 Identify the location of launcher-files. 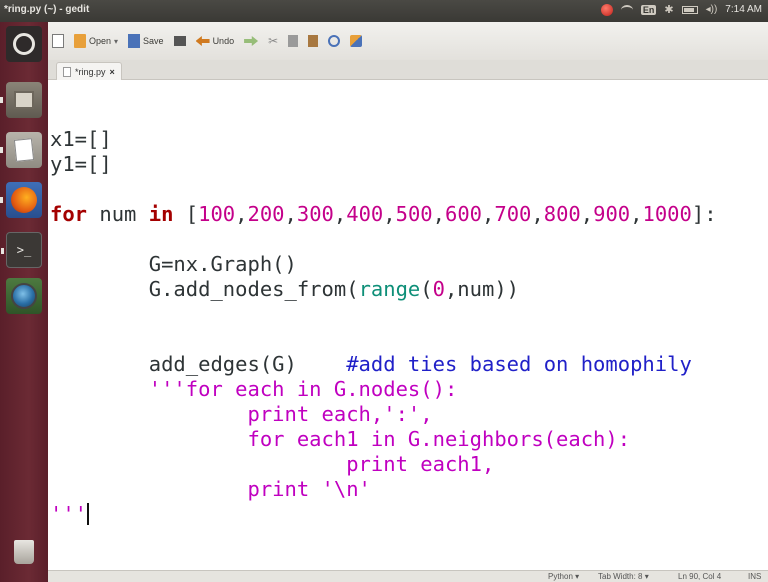
(21, 100).